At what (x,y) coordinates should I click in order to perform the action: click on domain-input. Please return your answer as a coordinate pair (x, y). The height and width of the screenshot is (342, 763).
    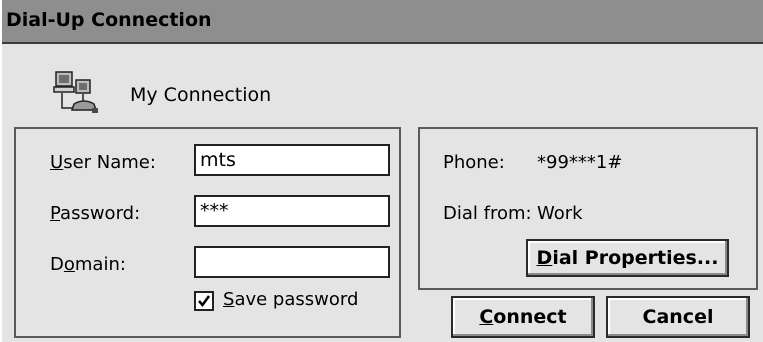
    Looking at the image, I should click on (292, 262).